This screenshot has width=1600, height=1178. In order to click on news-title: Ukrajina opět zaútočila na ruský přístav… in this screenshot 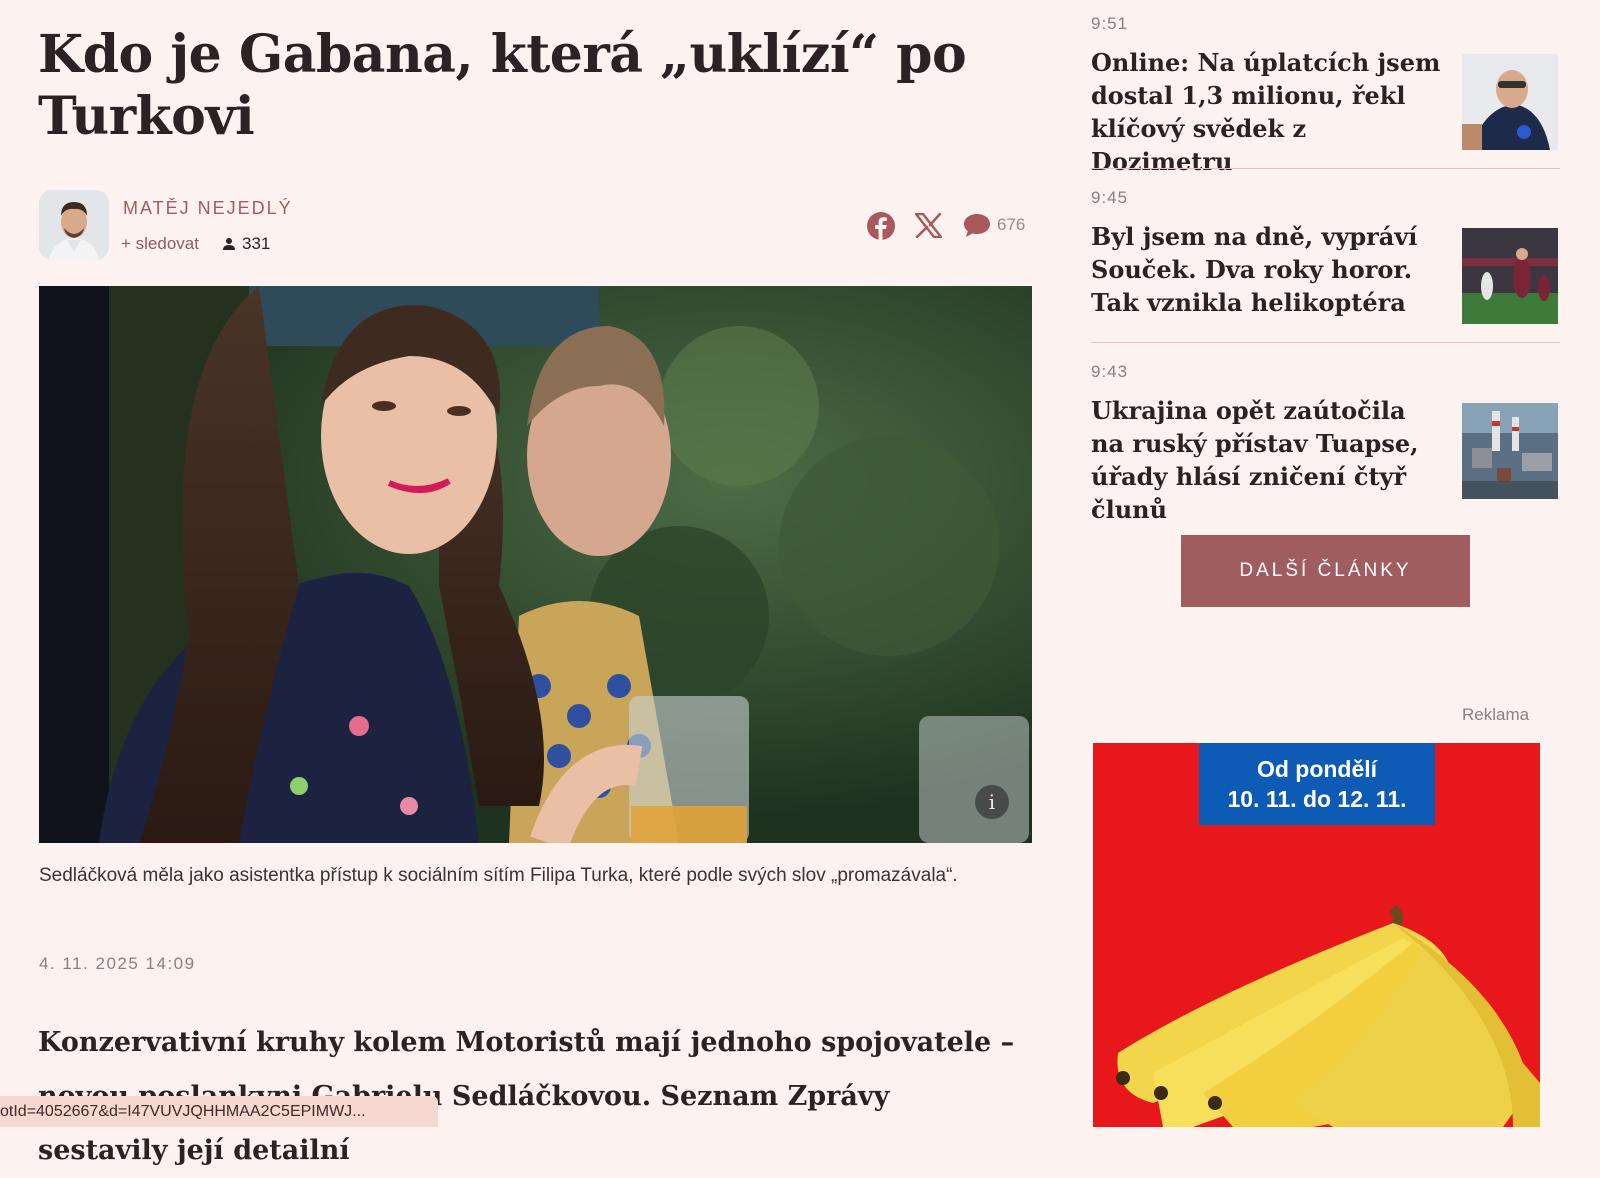, I will do `click(1266, 460)`.